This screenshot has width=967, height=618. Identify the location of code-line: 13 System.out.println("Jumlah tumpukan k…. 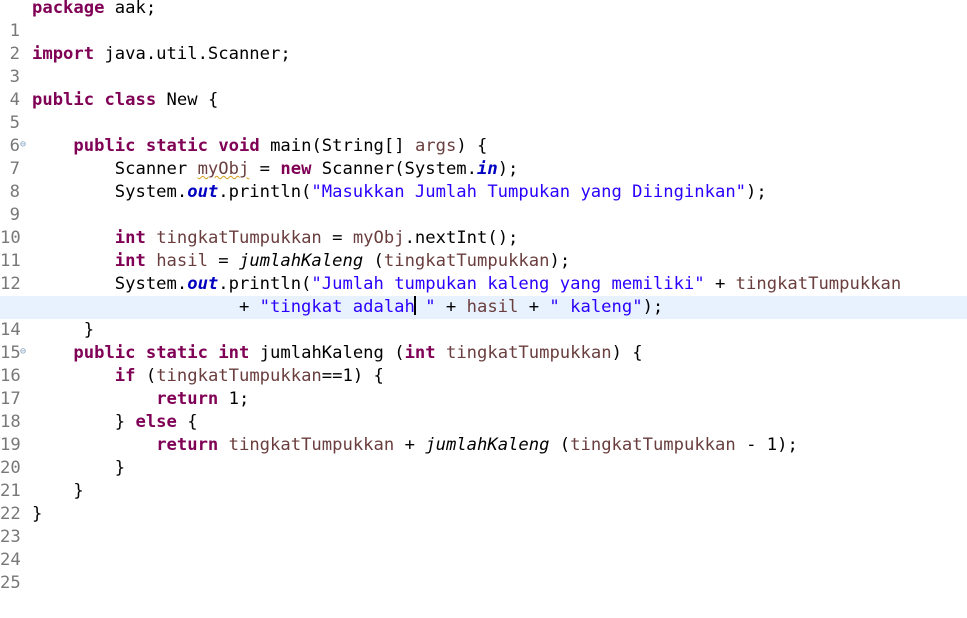
(483, 295).